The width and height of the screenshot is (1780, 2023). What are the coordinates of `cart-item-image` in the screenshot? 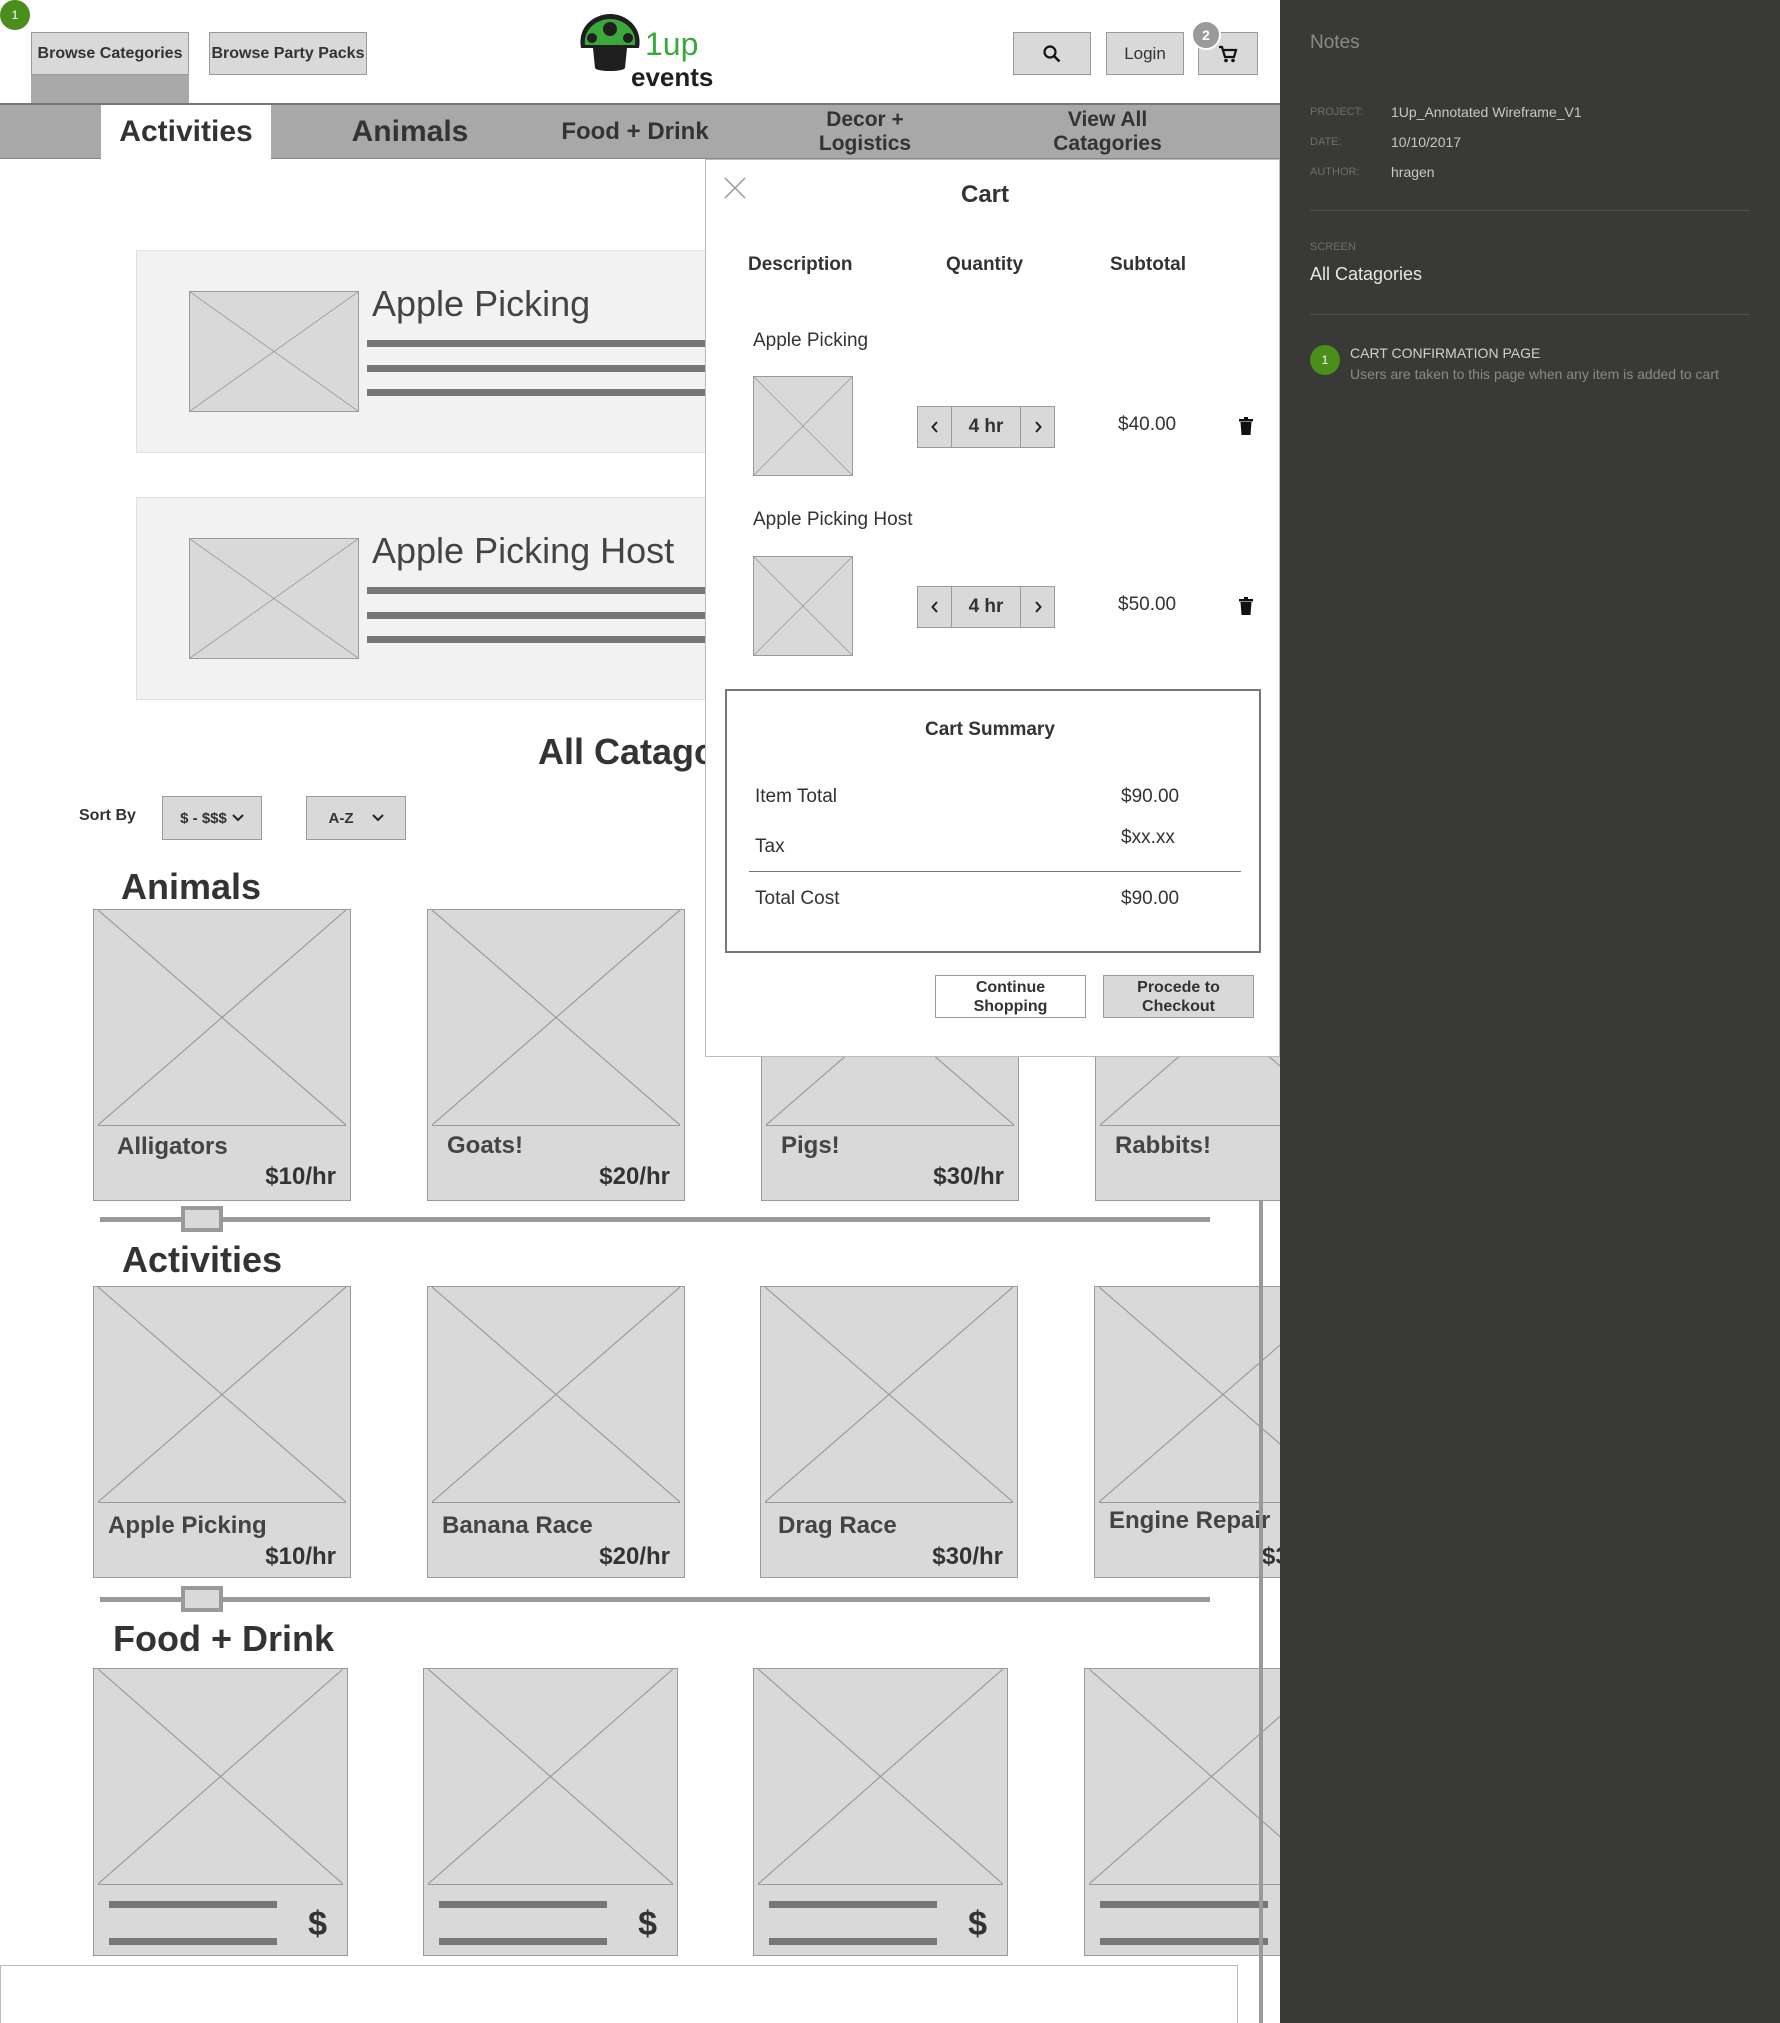 It's located at (803, 426).